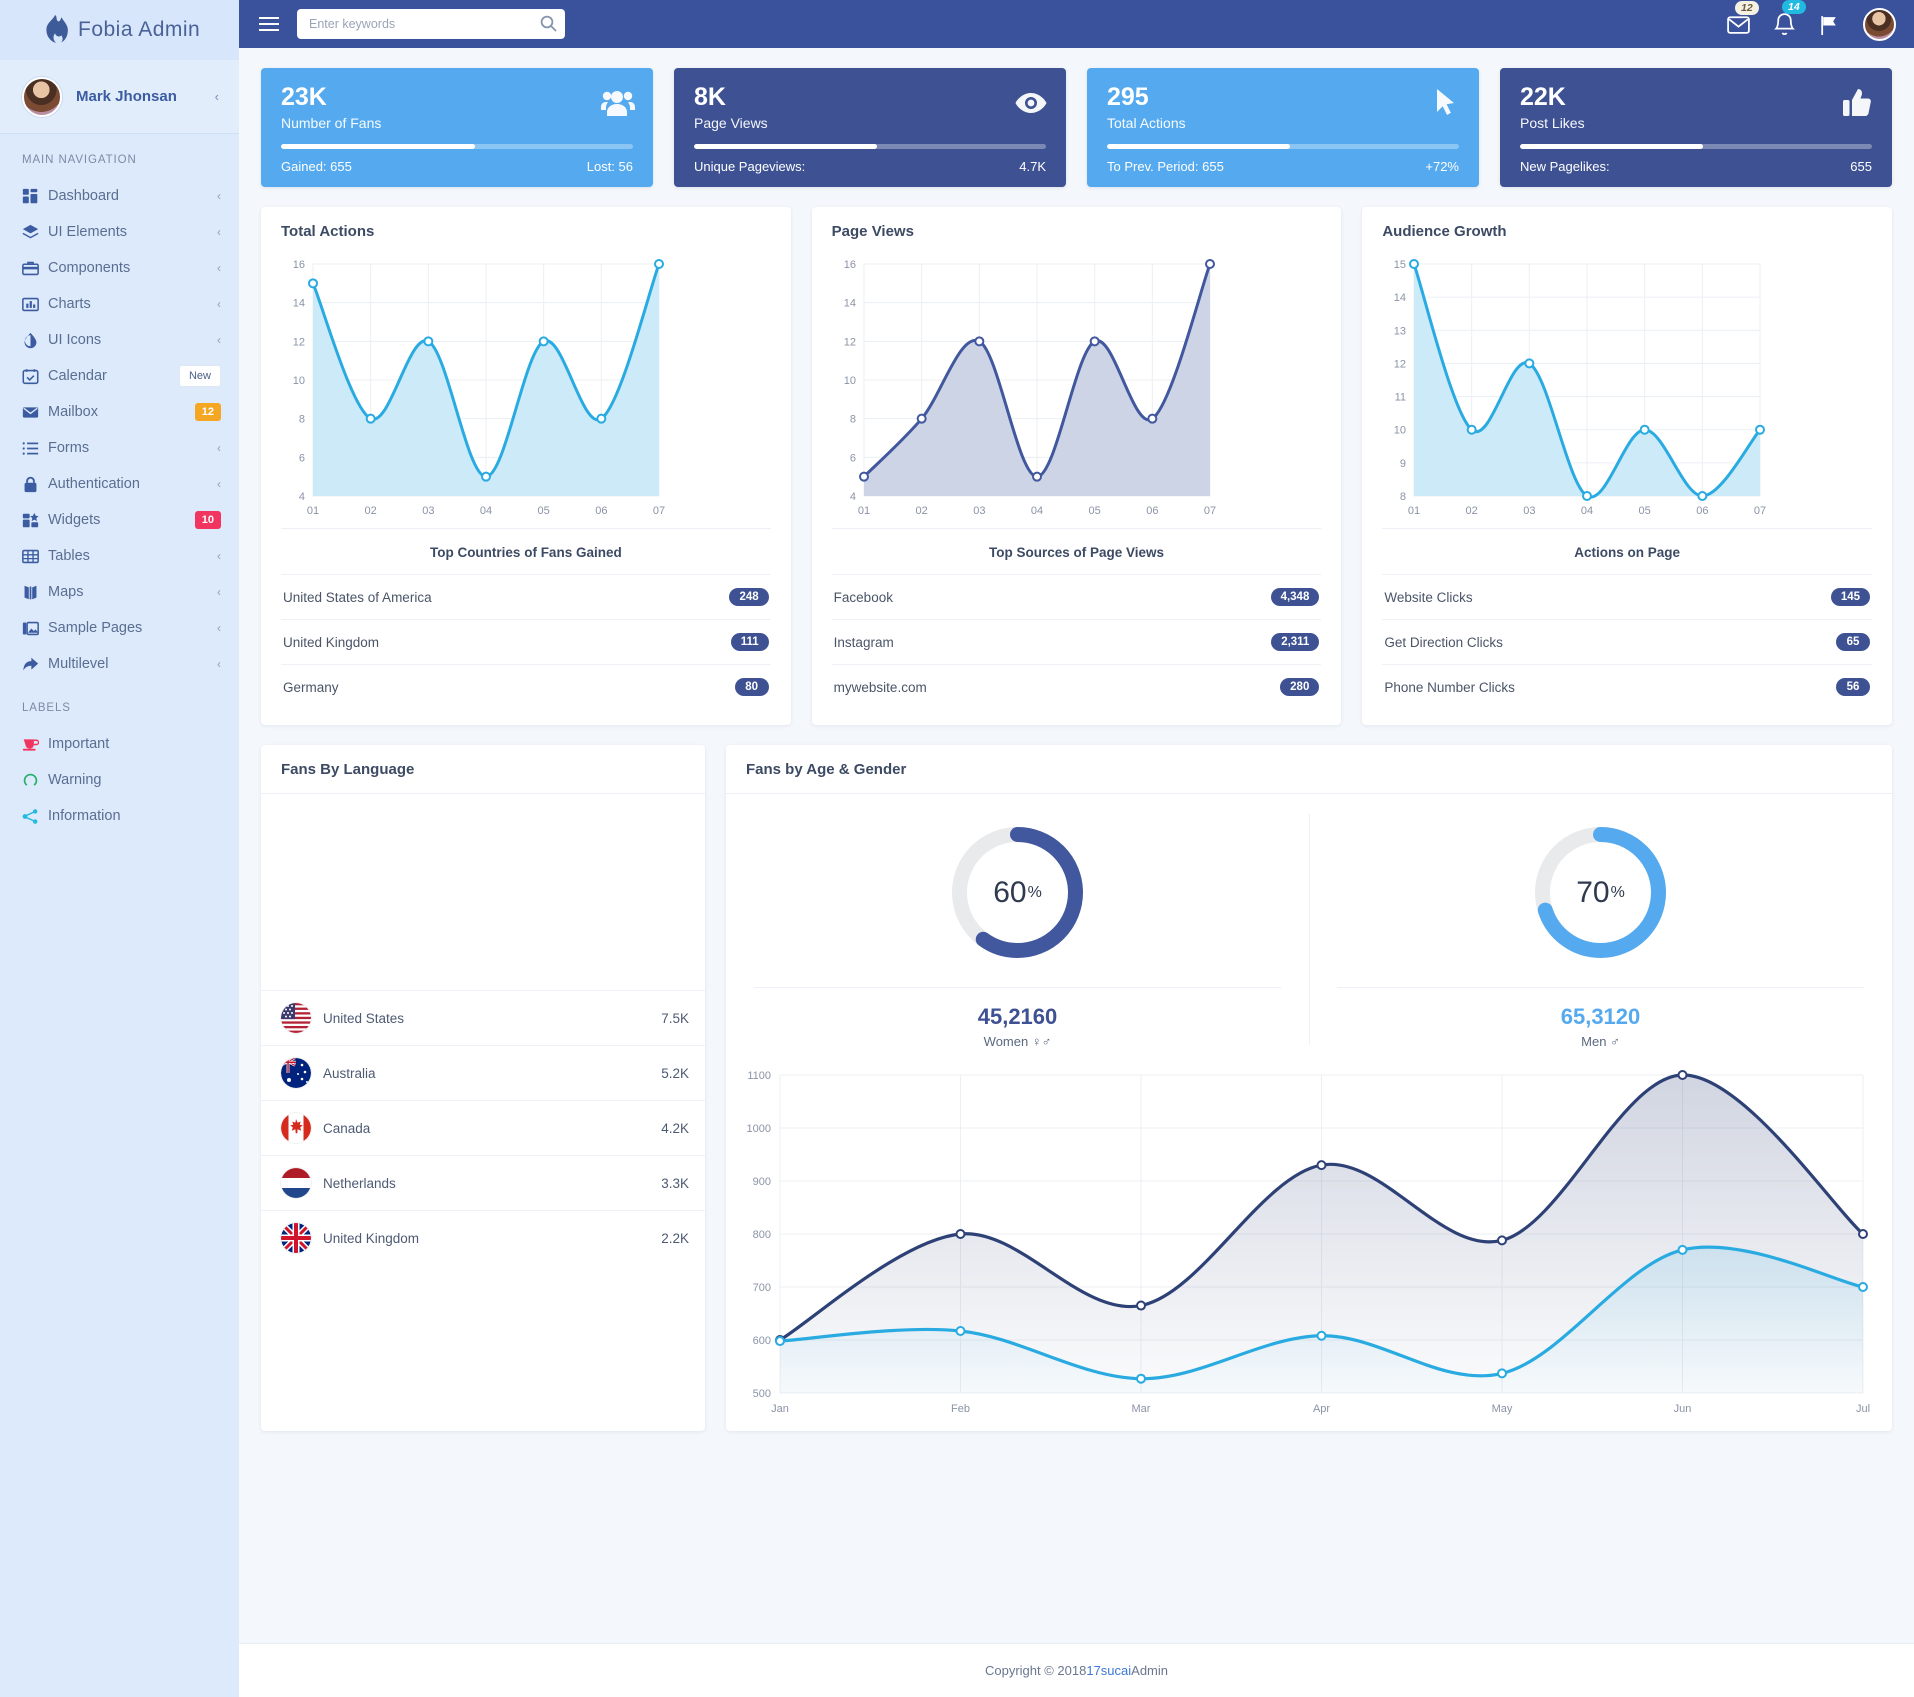 This screenshot has height=1697, width=1914. What do you see at coordinates (483, 1127) in the screenshot?
I see `language-row: Canada 4.2K` at bounding box center [483, 1127].